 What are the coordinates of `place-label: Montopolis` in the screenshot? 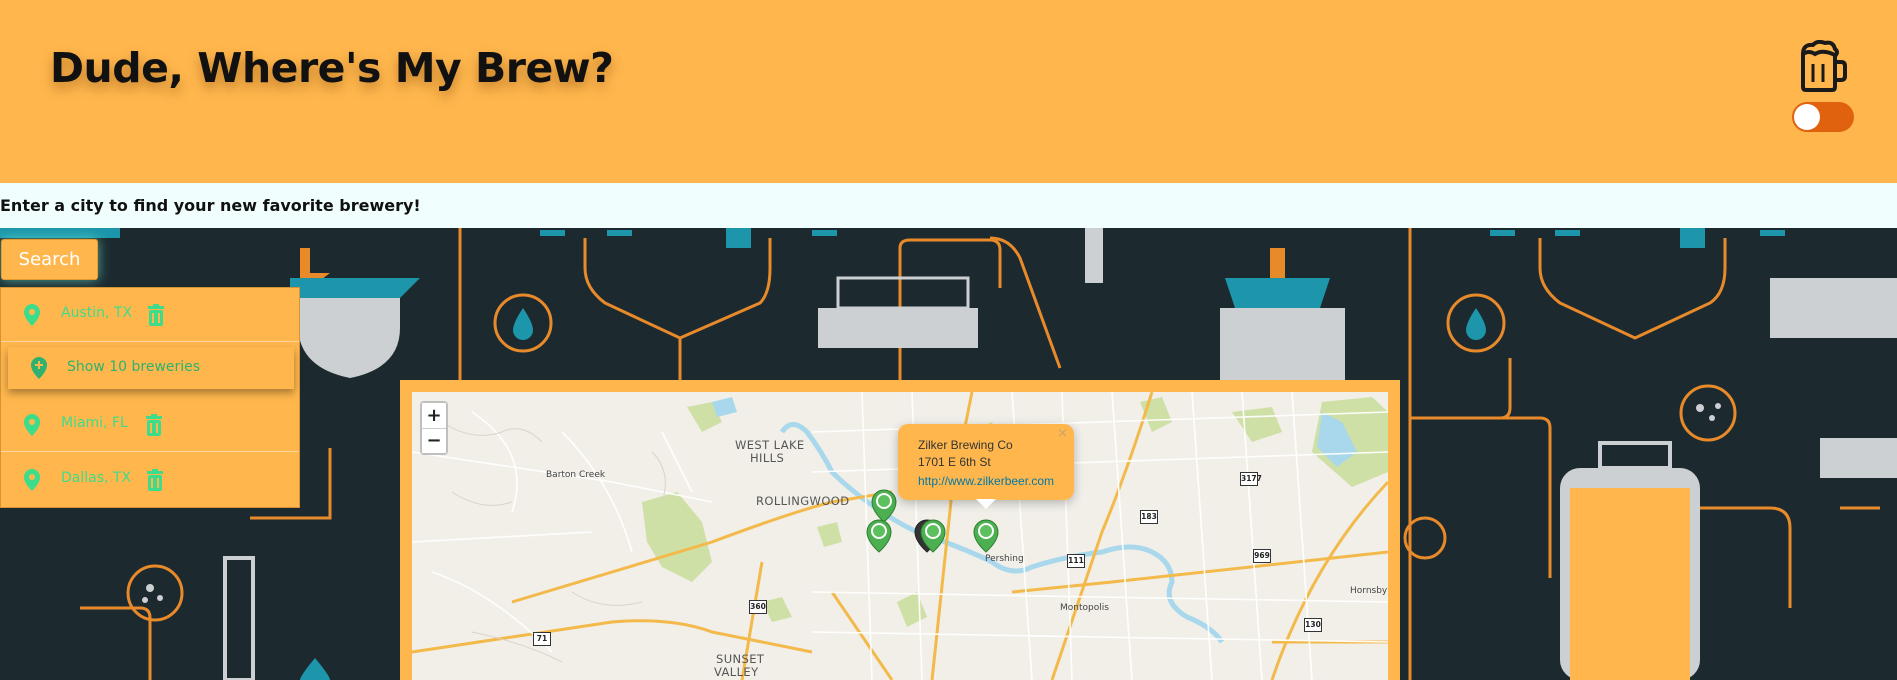 It's located at (1084, 608).